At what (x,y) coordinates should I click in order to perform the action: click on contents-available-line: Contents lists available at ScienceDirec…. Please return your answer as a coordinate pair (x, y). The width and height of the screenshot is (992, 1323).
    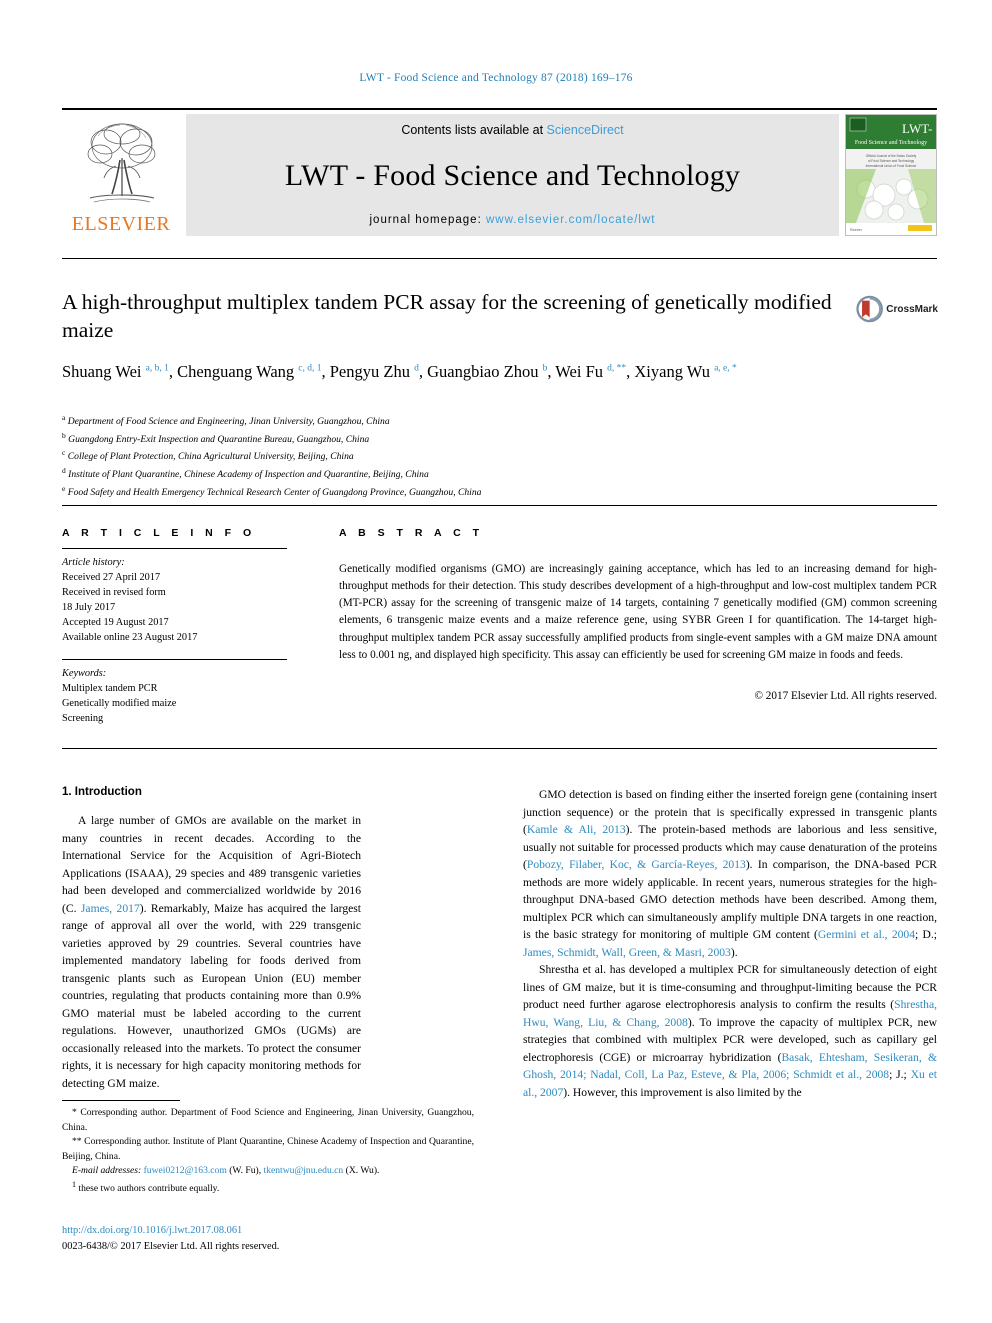
    Looking at the image, I should click on (512, 130).